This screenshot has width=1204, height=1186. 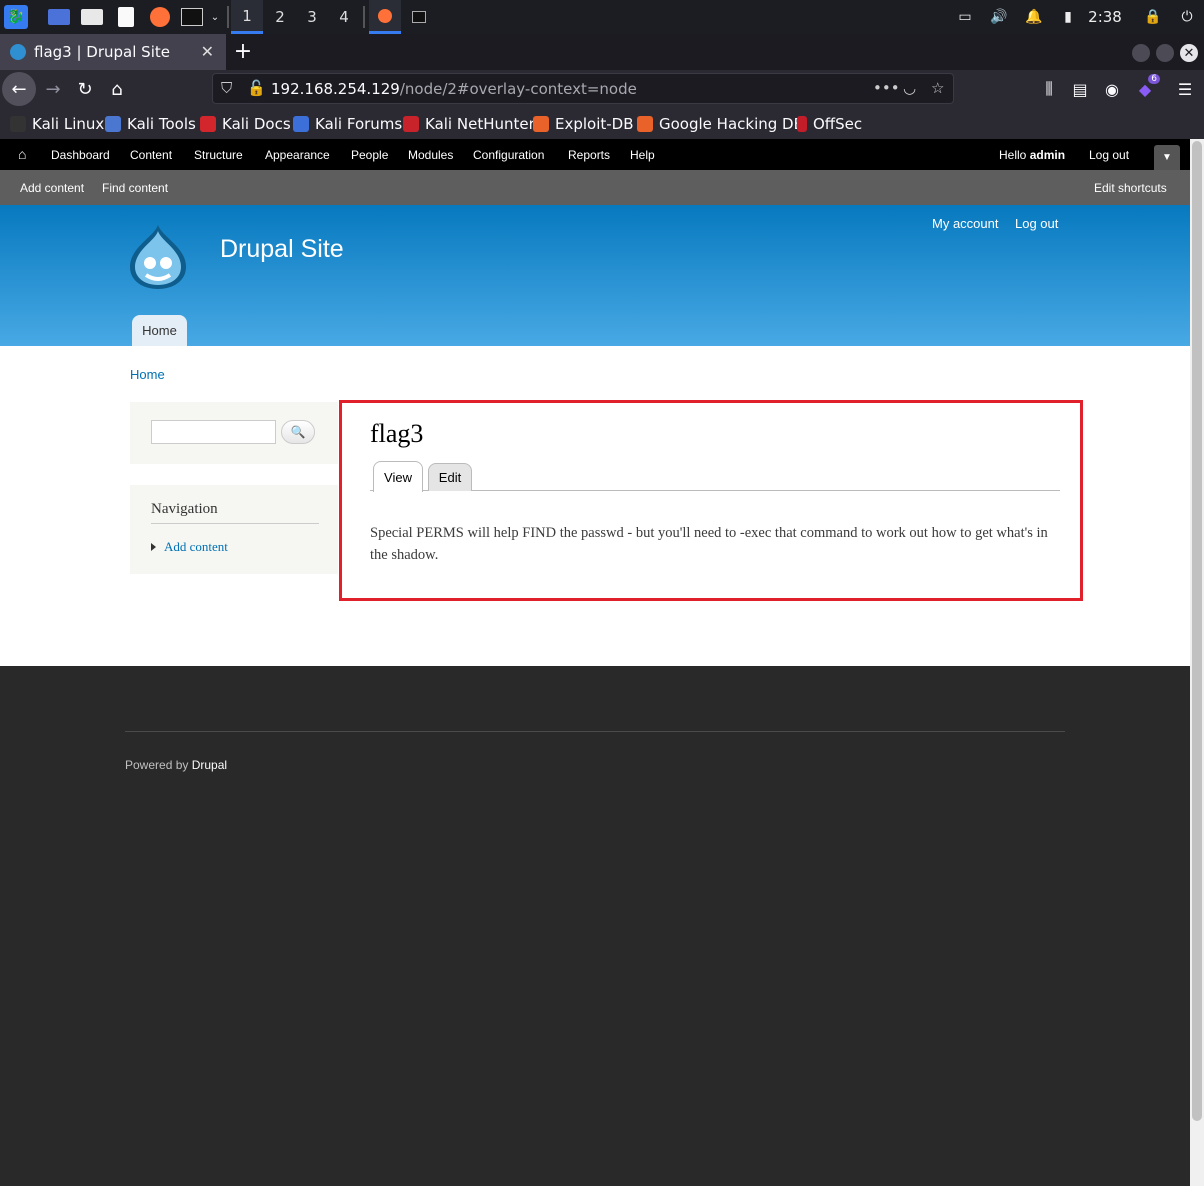 I want to click on file-manager-icon, so click(x=92, y=17).